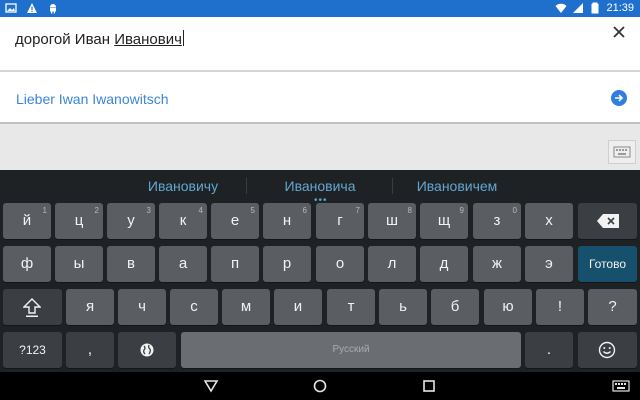 The image size is (640, 400). I want to click on key: р, so click(287, 264).